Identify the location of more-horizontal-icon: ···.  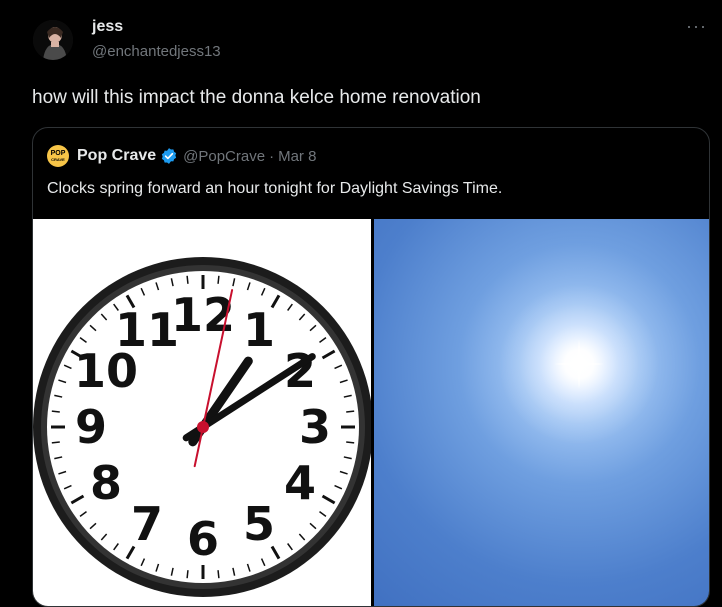
(696, 26).